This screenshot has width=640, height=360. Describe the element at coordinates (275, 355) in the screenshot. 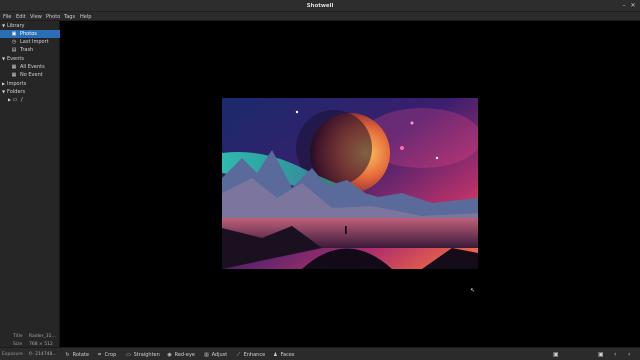

I see `person-icon: ♟` at that location.